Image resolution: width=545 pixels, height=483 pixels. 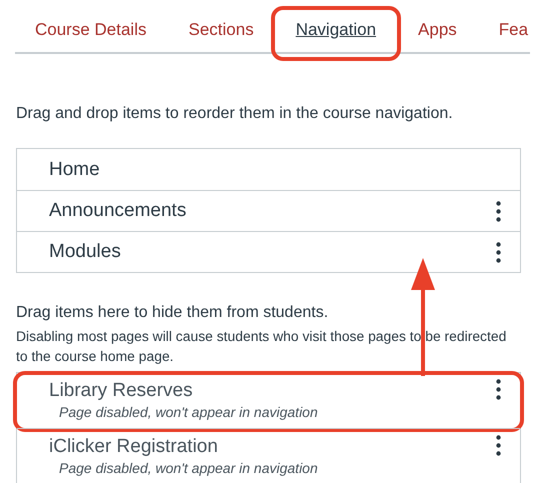 What do you see at coordinates (183, 447) in the screenshot?
I see `nav-item-label: iClicker Registration` at bounding box center [183, 447].